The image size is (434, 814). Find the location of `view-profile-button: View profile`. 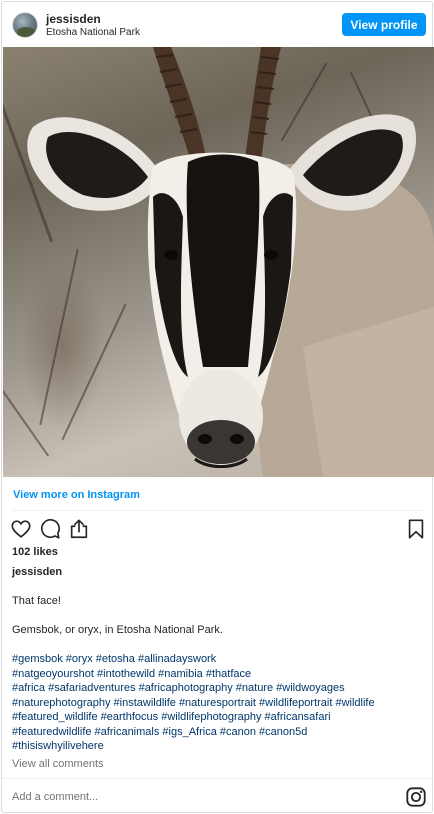

view-profile-button: View profile is located at coordinates (384, 24).